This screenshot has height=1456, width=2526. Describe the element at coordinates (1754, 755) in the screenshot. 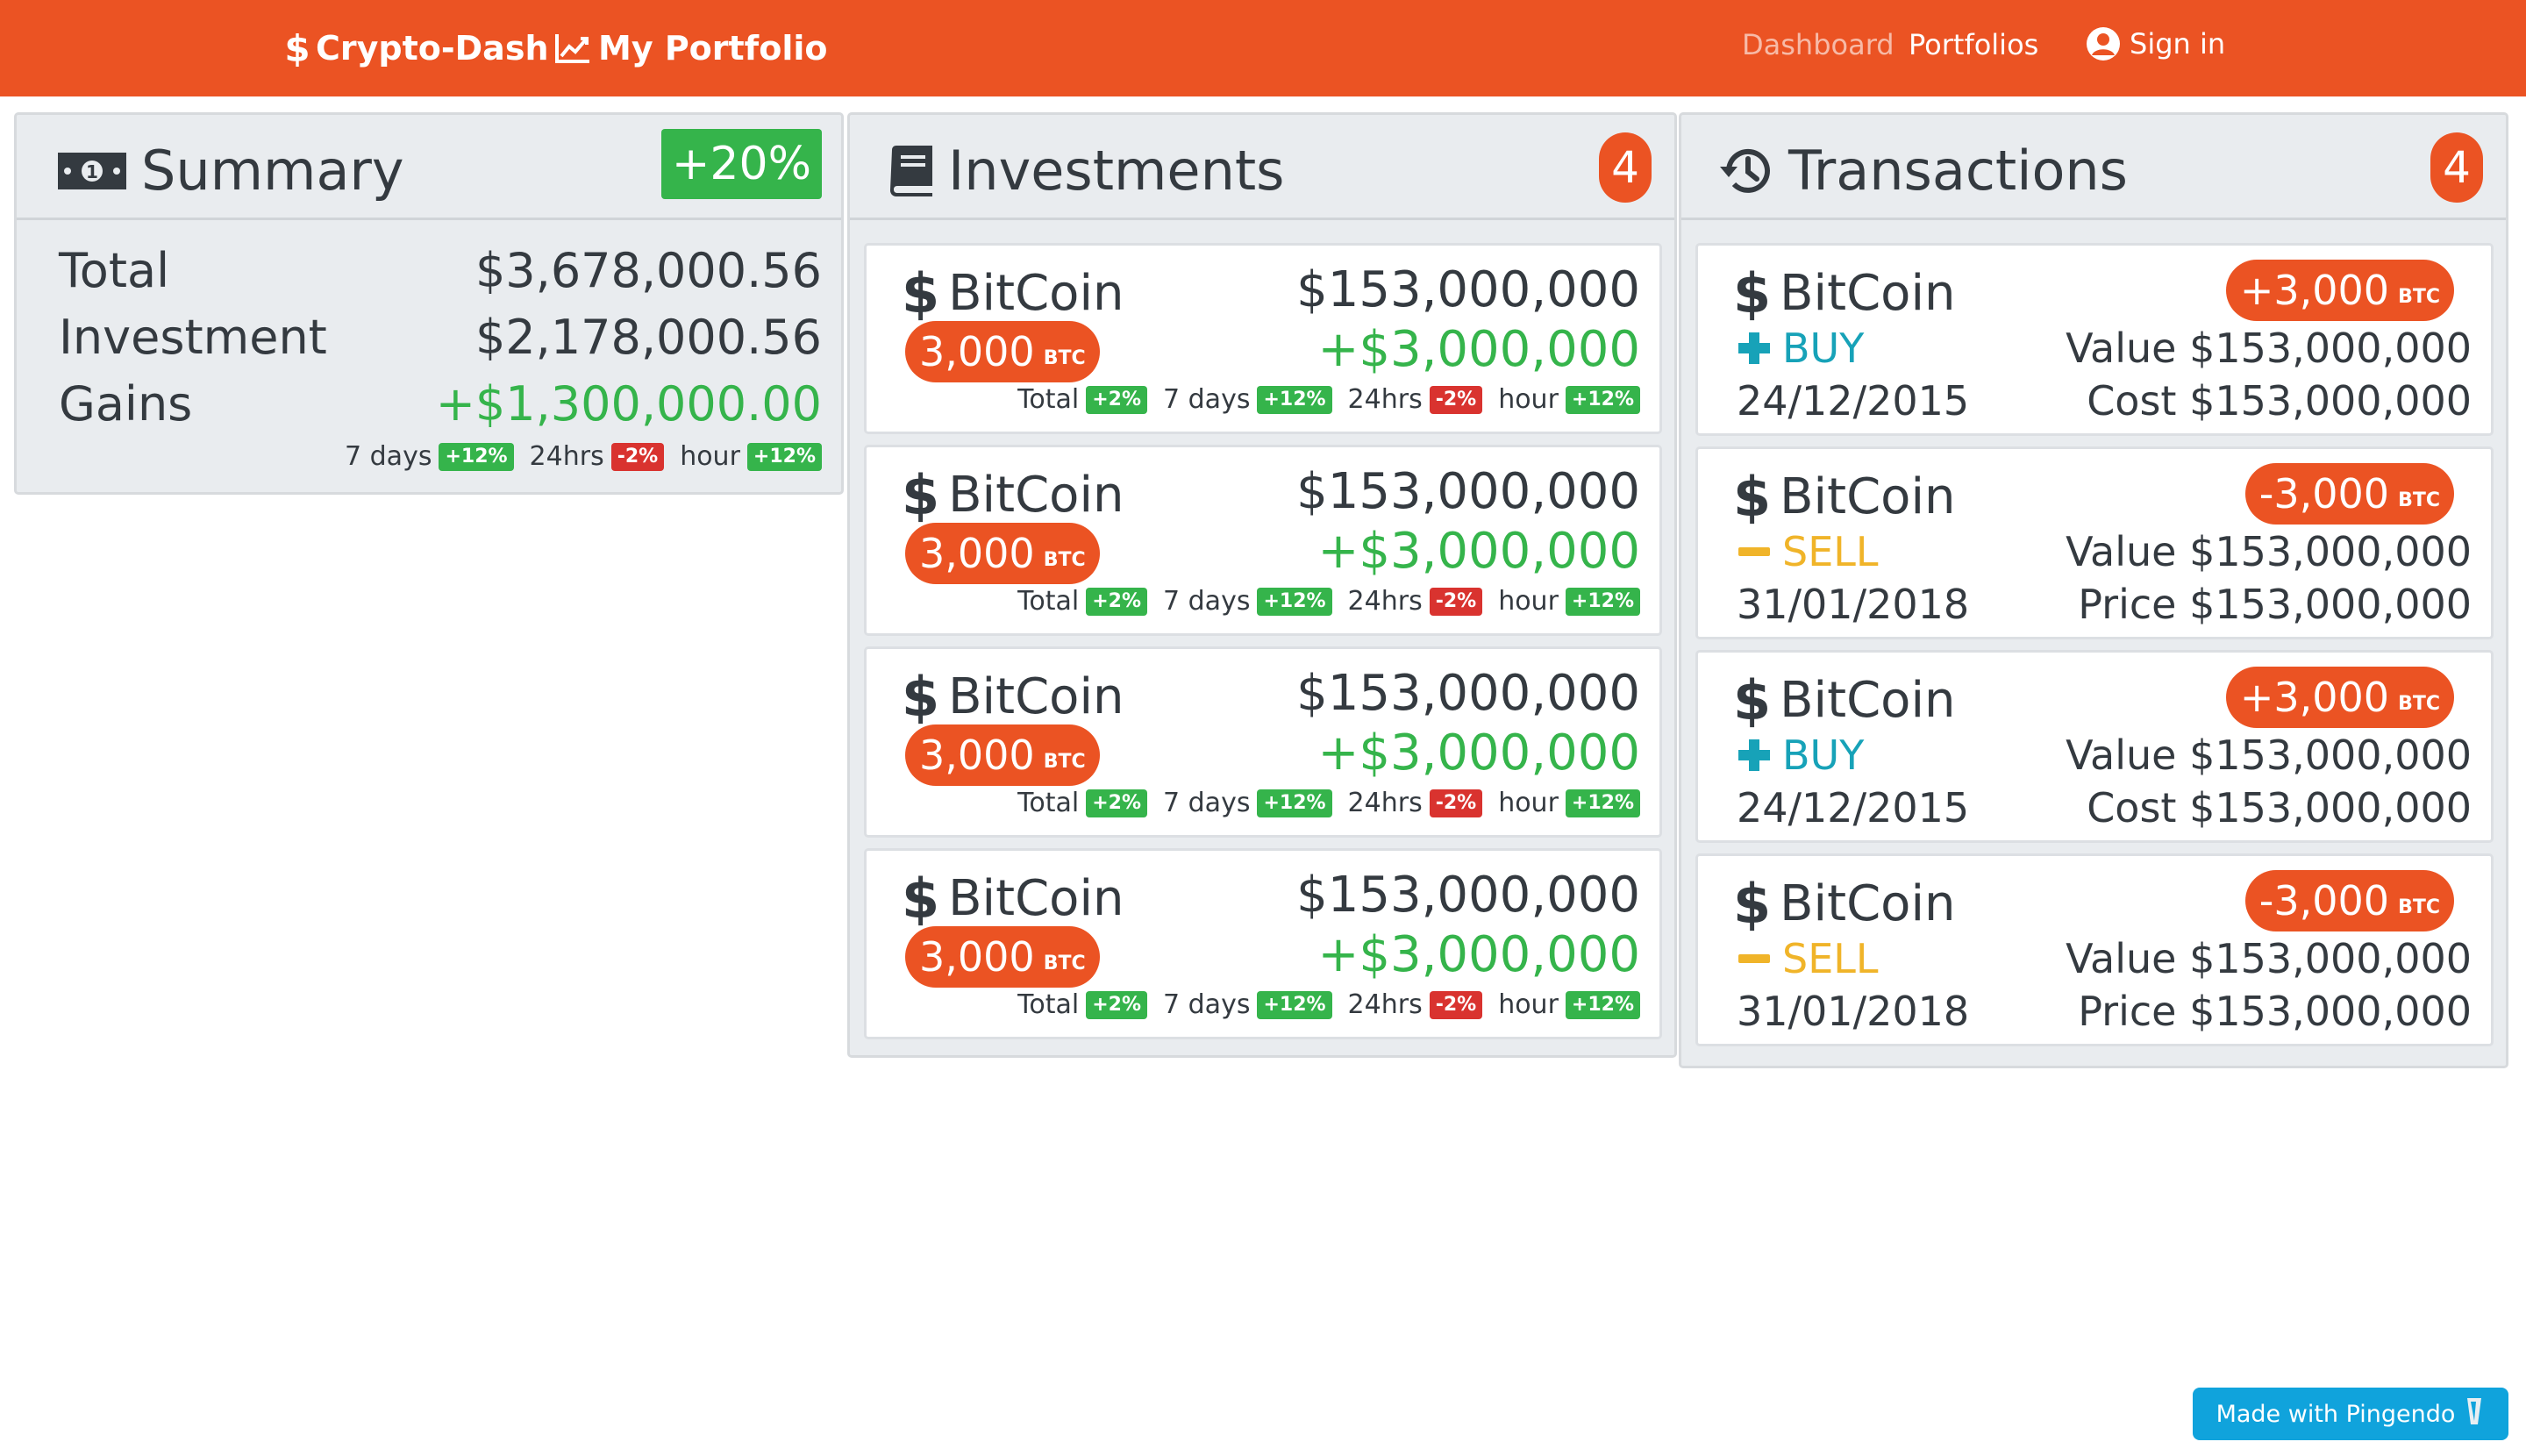

I see `plus-icon` at that location.